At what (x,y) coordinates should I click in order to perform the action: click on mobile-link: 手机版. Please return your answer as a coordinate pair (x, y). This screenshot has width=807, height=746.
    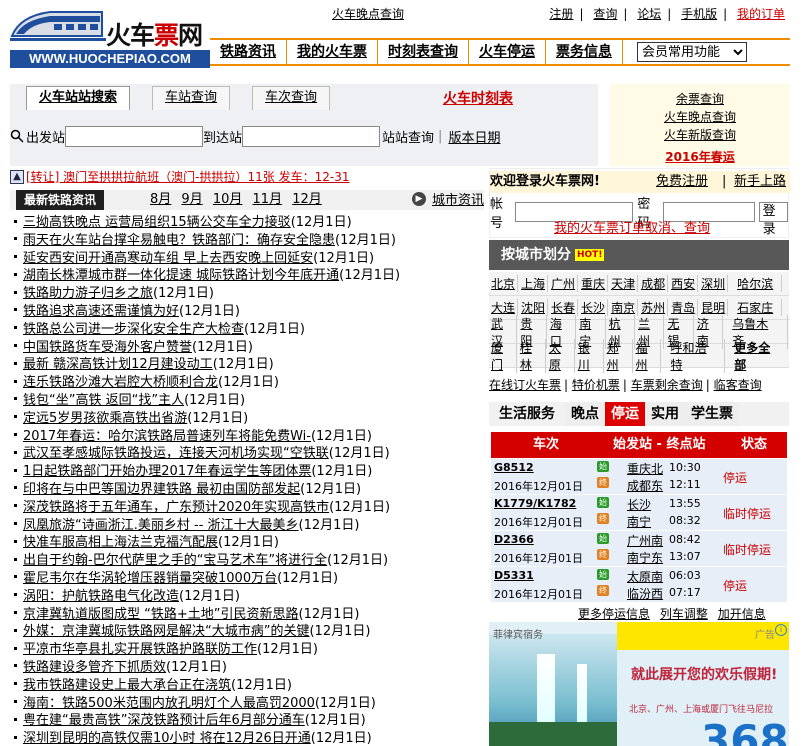
    Looking at the image, I should click on (699, 14).